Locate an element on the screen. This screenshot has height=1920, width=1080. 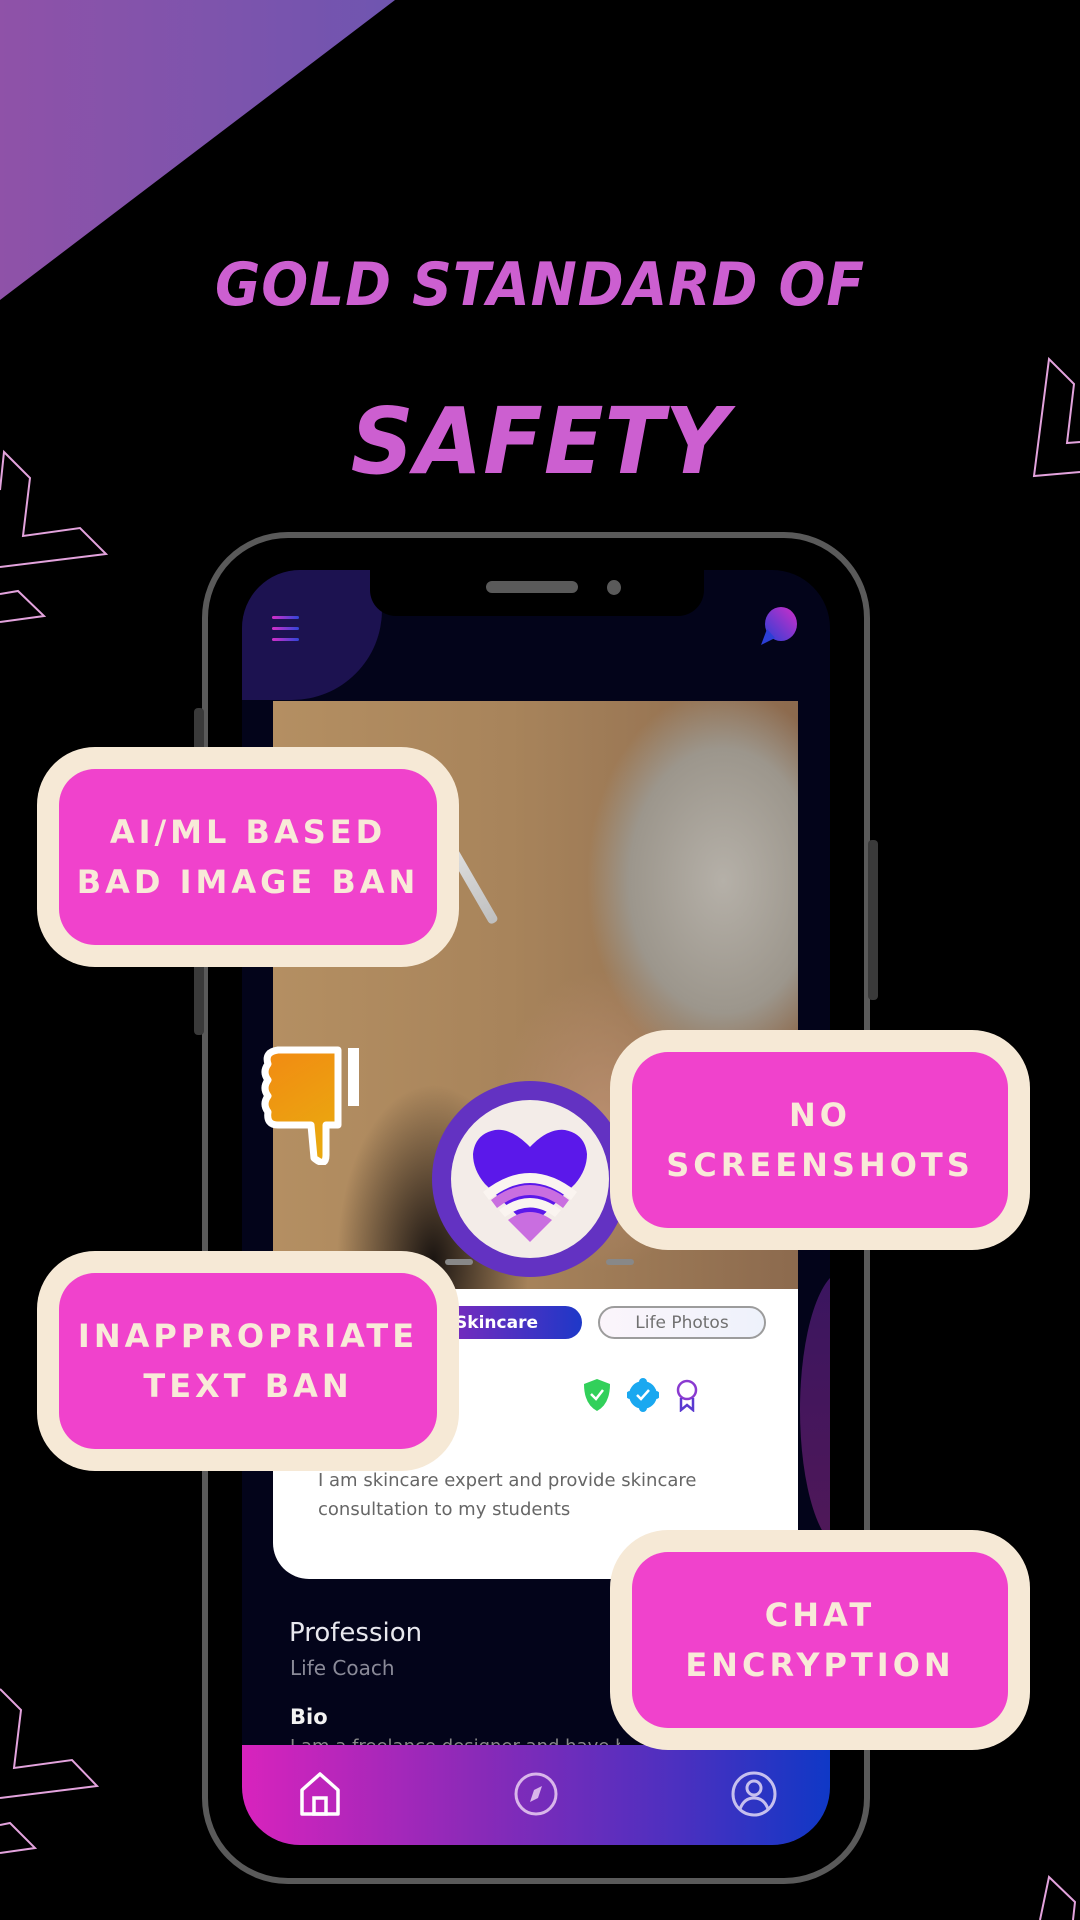
phone-camera is located at coordinates (614, 587).